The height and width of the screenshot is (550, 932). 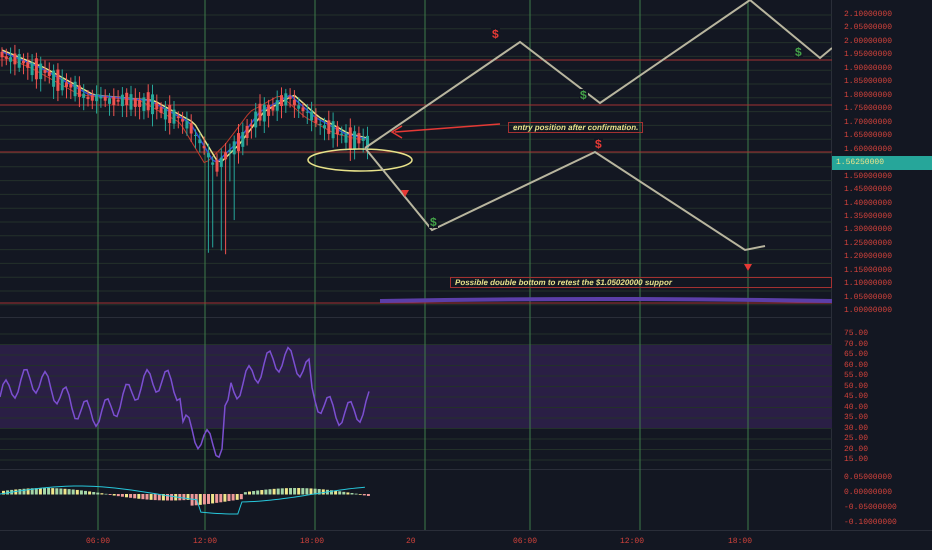 What do you see at coordinates (870, 522) in the screenshot?
I see `macd-tick-label: -0.10000000` at bounding box center [870, 522].